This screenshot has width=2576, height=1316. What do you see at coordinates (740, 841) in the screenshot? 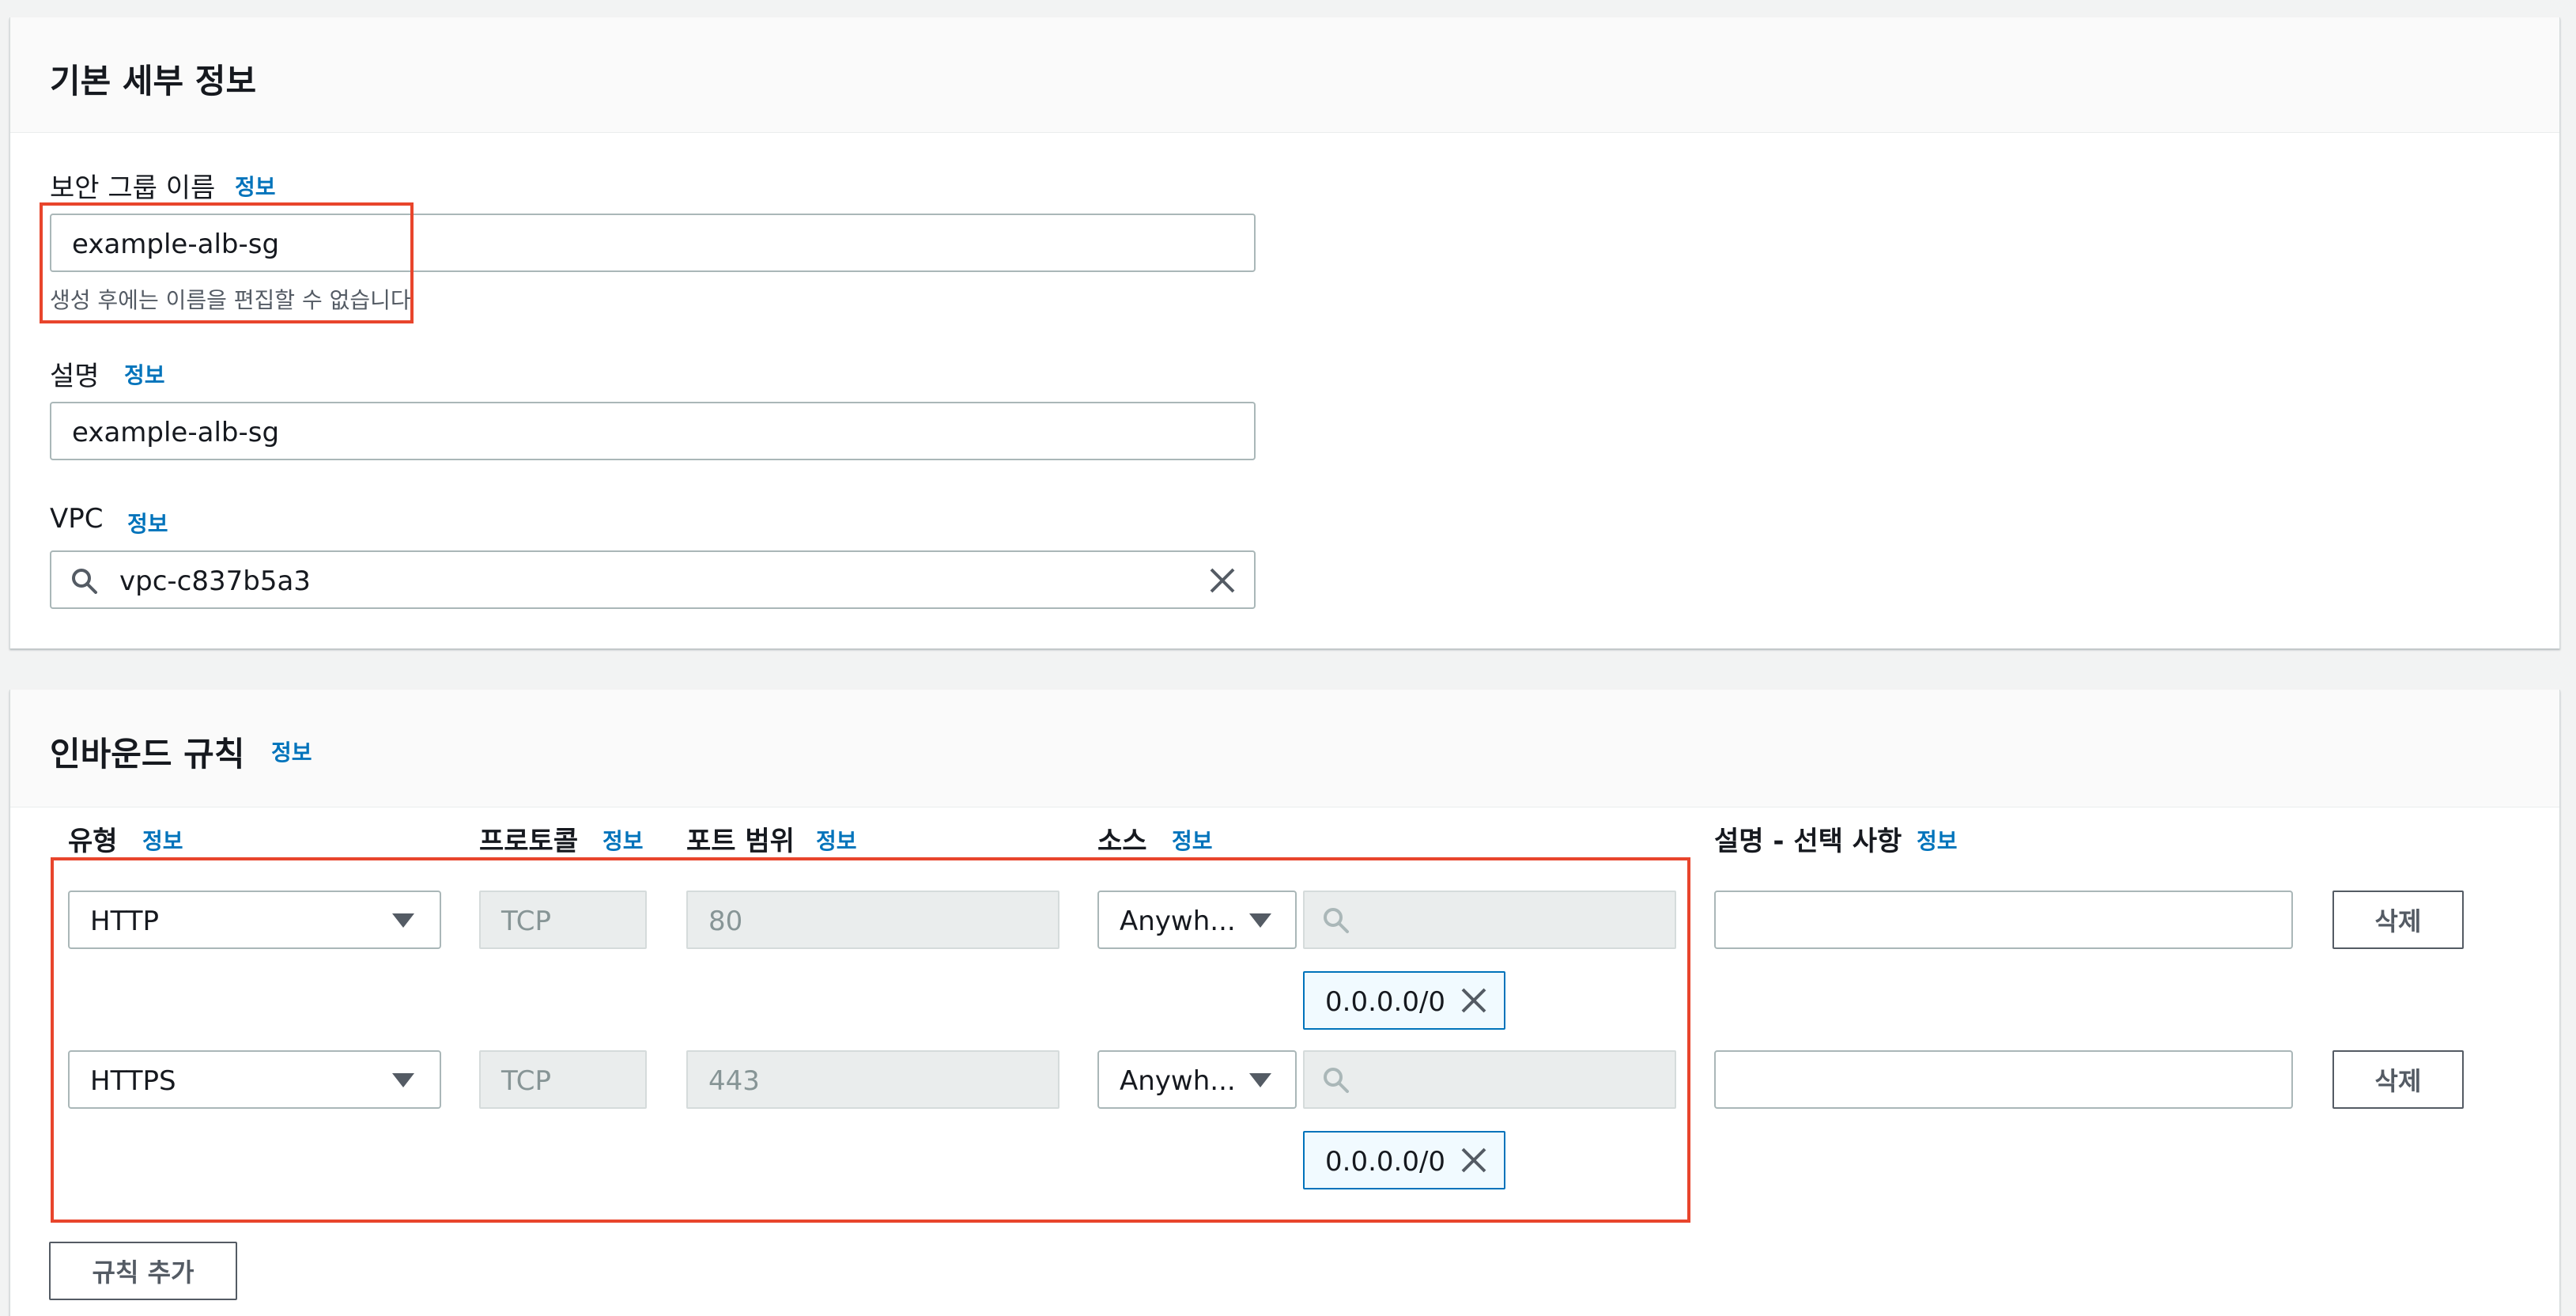
I see `col-port-header: 포트 범위` at bounding box center [740, 841].